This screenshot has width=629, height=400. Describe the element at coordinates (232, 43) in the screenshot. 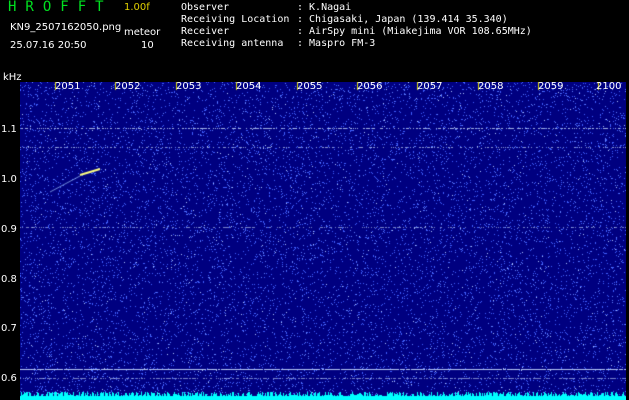

I see `antenna-label: Receiving antenna` at that location.